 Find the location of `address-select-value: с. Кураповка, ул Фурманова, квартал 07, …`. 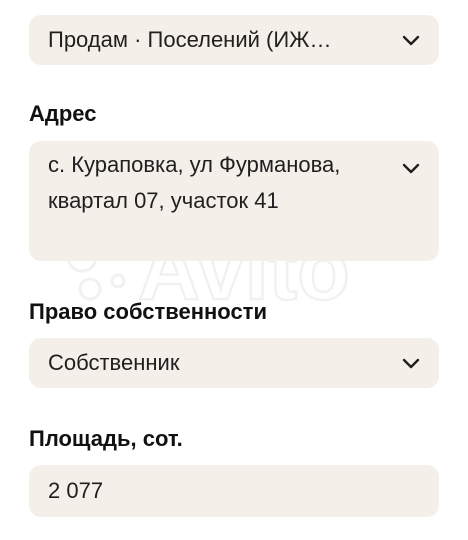

address-select-value: с. Кураповка, ул Фурманова, квартал 07, … is located at coordinates (194, 182).